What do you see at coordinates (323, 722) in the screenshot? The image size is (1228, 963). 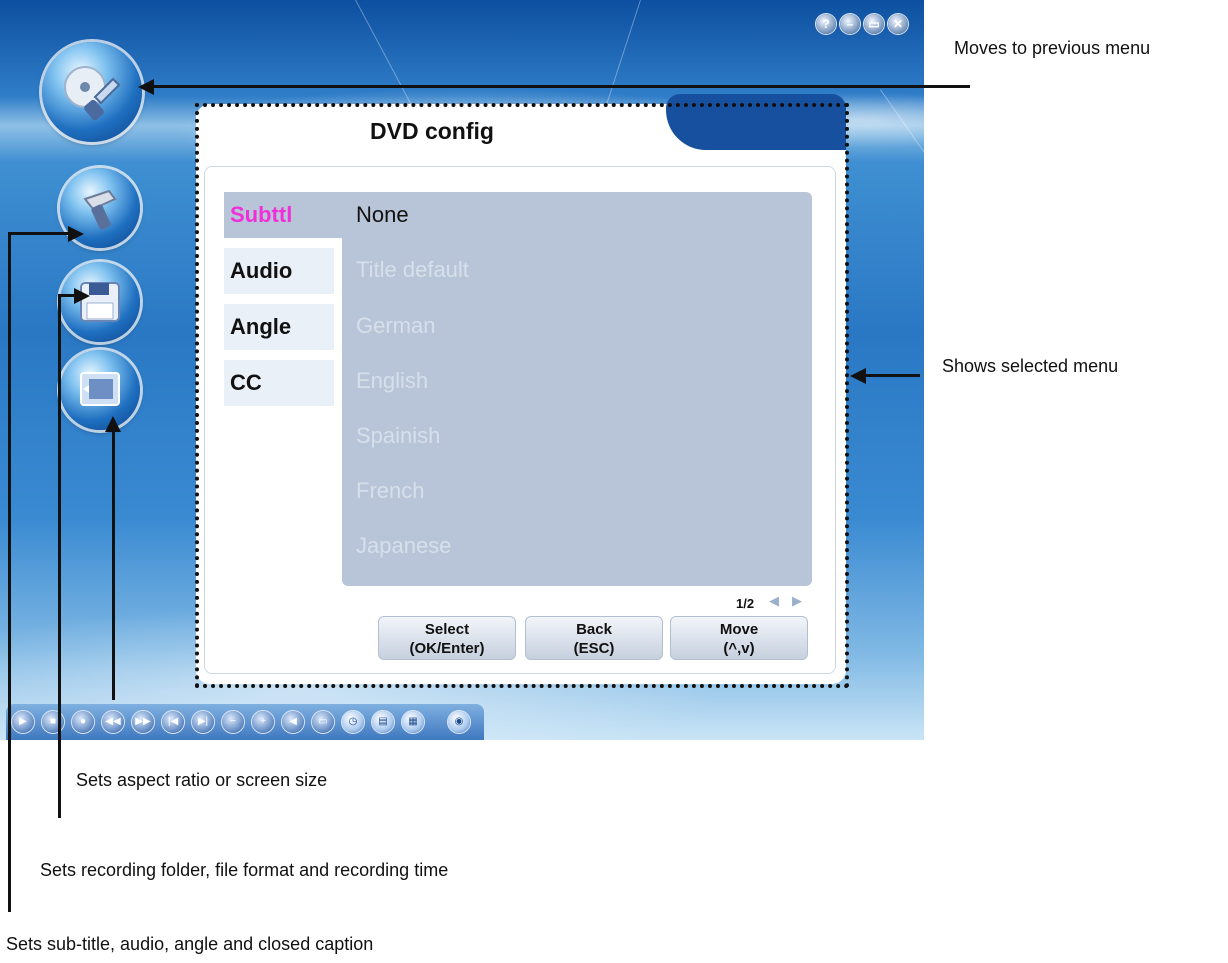 I see `screen-icon: ▭` at bounding box center [323, 722].